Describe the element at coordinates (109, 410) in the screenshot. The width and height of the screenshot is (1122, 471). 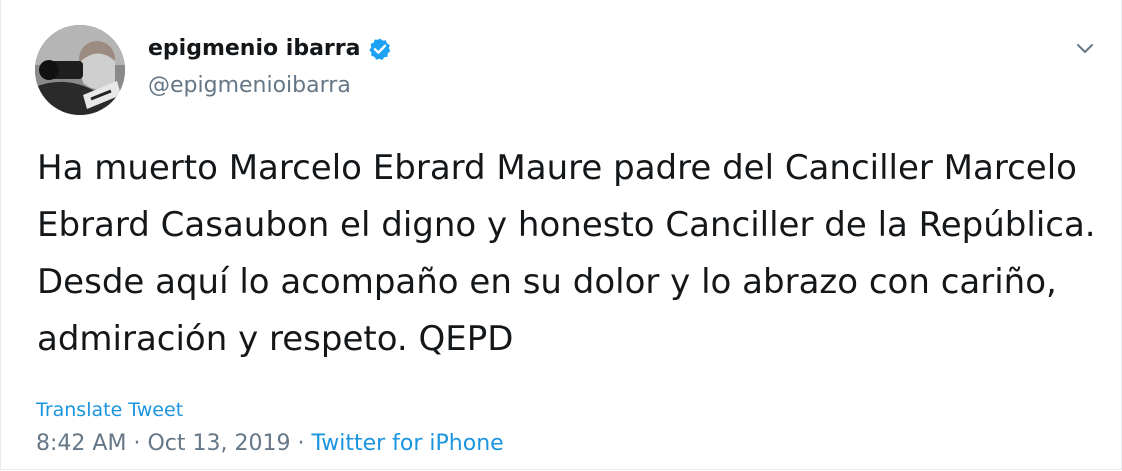
I see `translate-tweet-link: Translate Tweet` at that location.